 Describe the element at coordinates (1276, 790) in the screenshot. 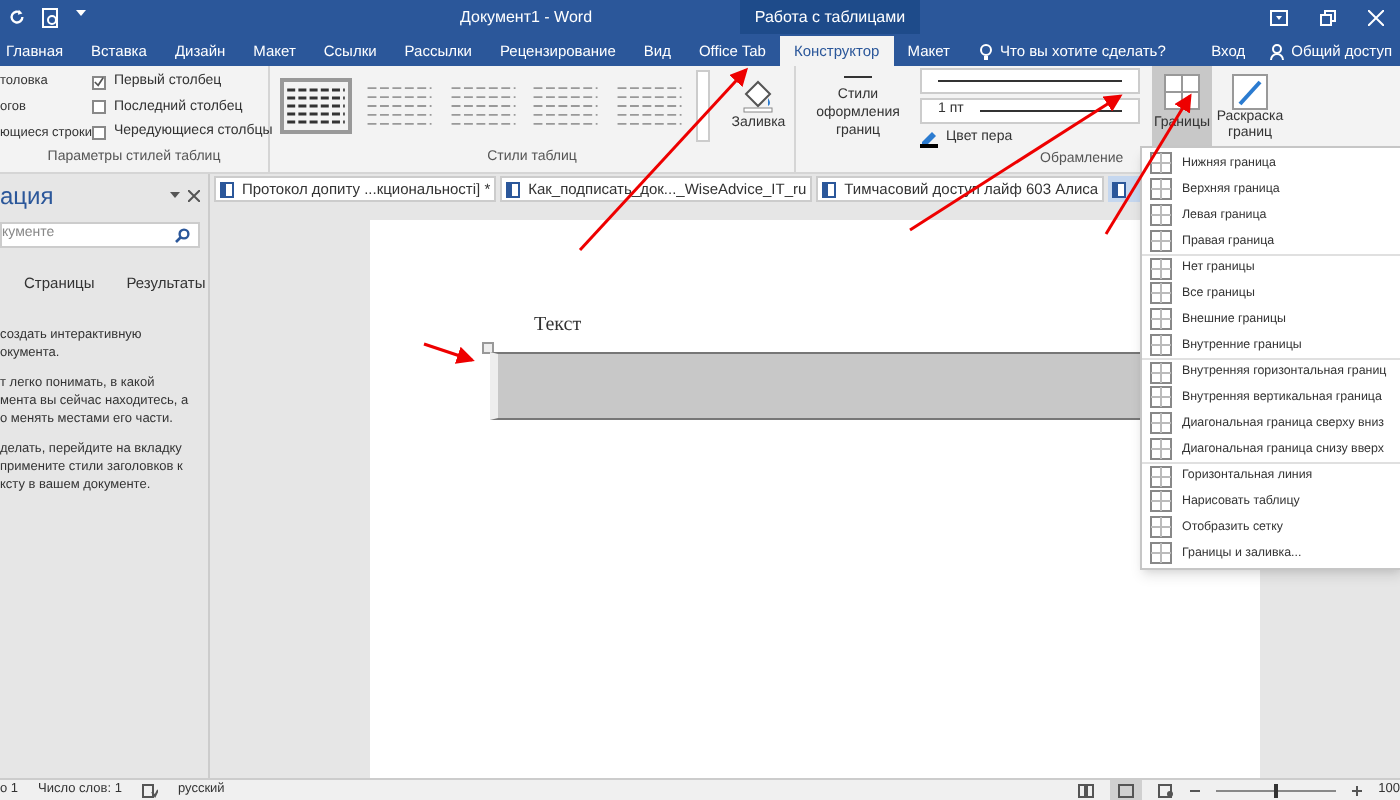

I see `zoom-slider-thumb` at that location.